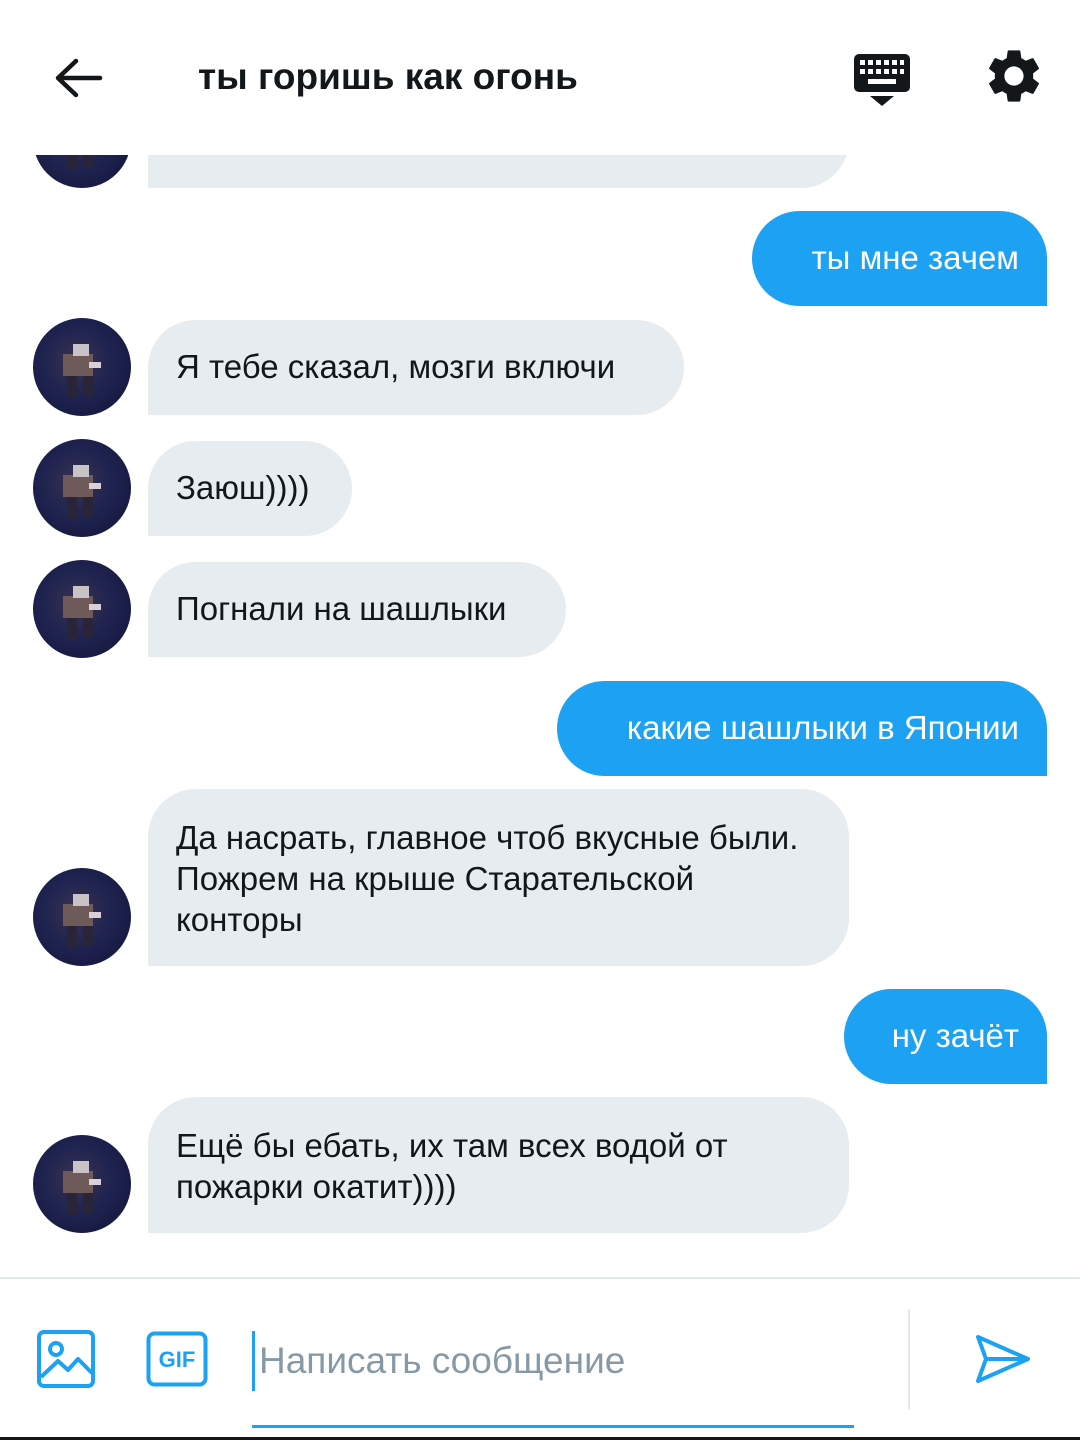 The image size is (1080, 1440). I want to click on message-text: Заюш)))), so click(243, 487).